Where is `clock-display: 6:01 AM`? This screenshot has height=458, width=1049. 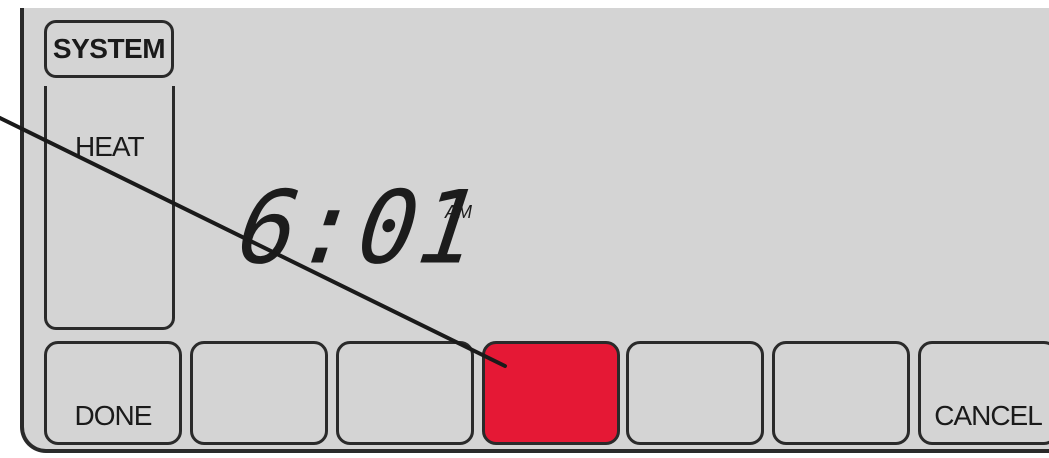 clock-display: 6:01 AM is located at coordinates (360, 228).